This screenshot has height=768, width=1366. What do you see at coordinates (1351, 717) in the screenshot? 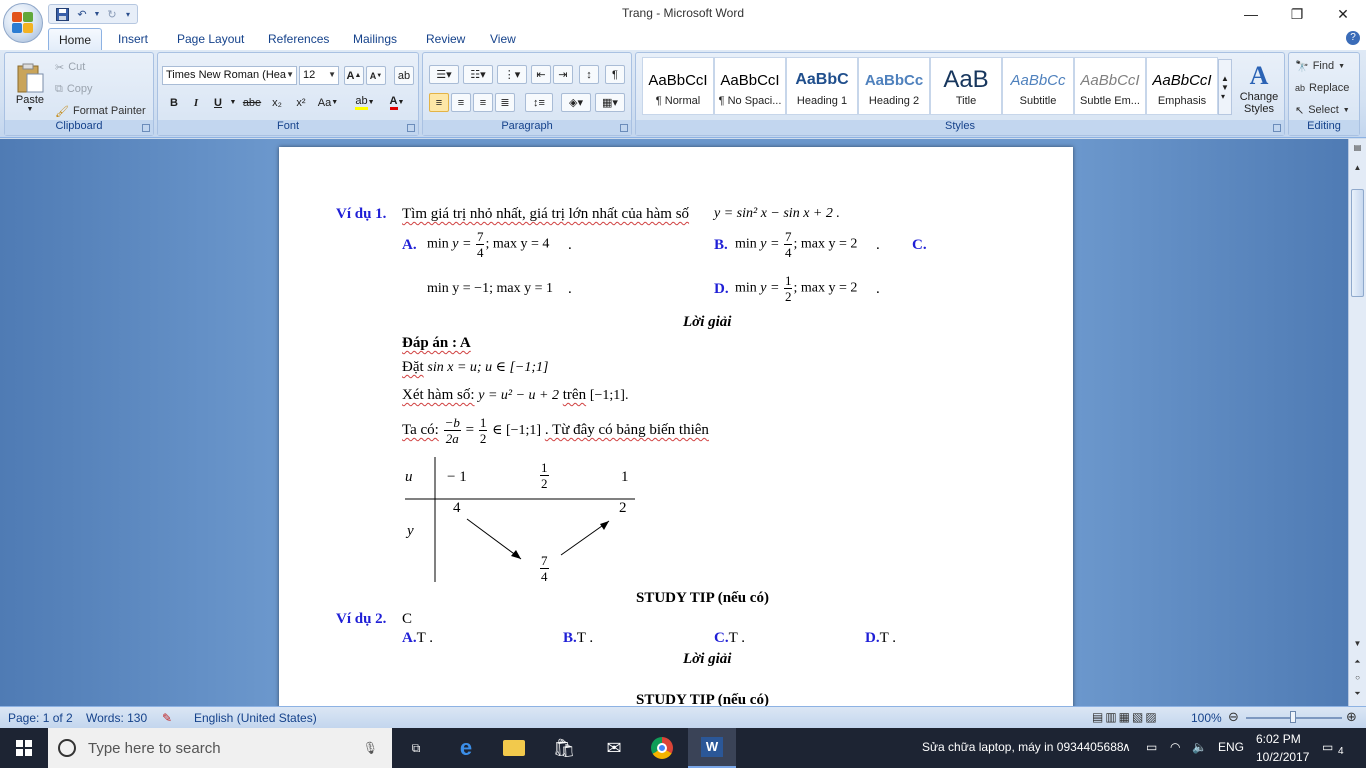
I see `zoom-in-icon: ⊕` at bounding box center [1351, 717].